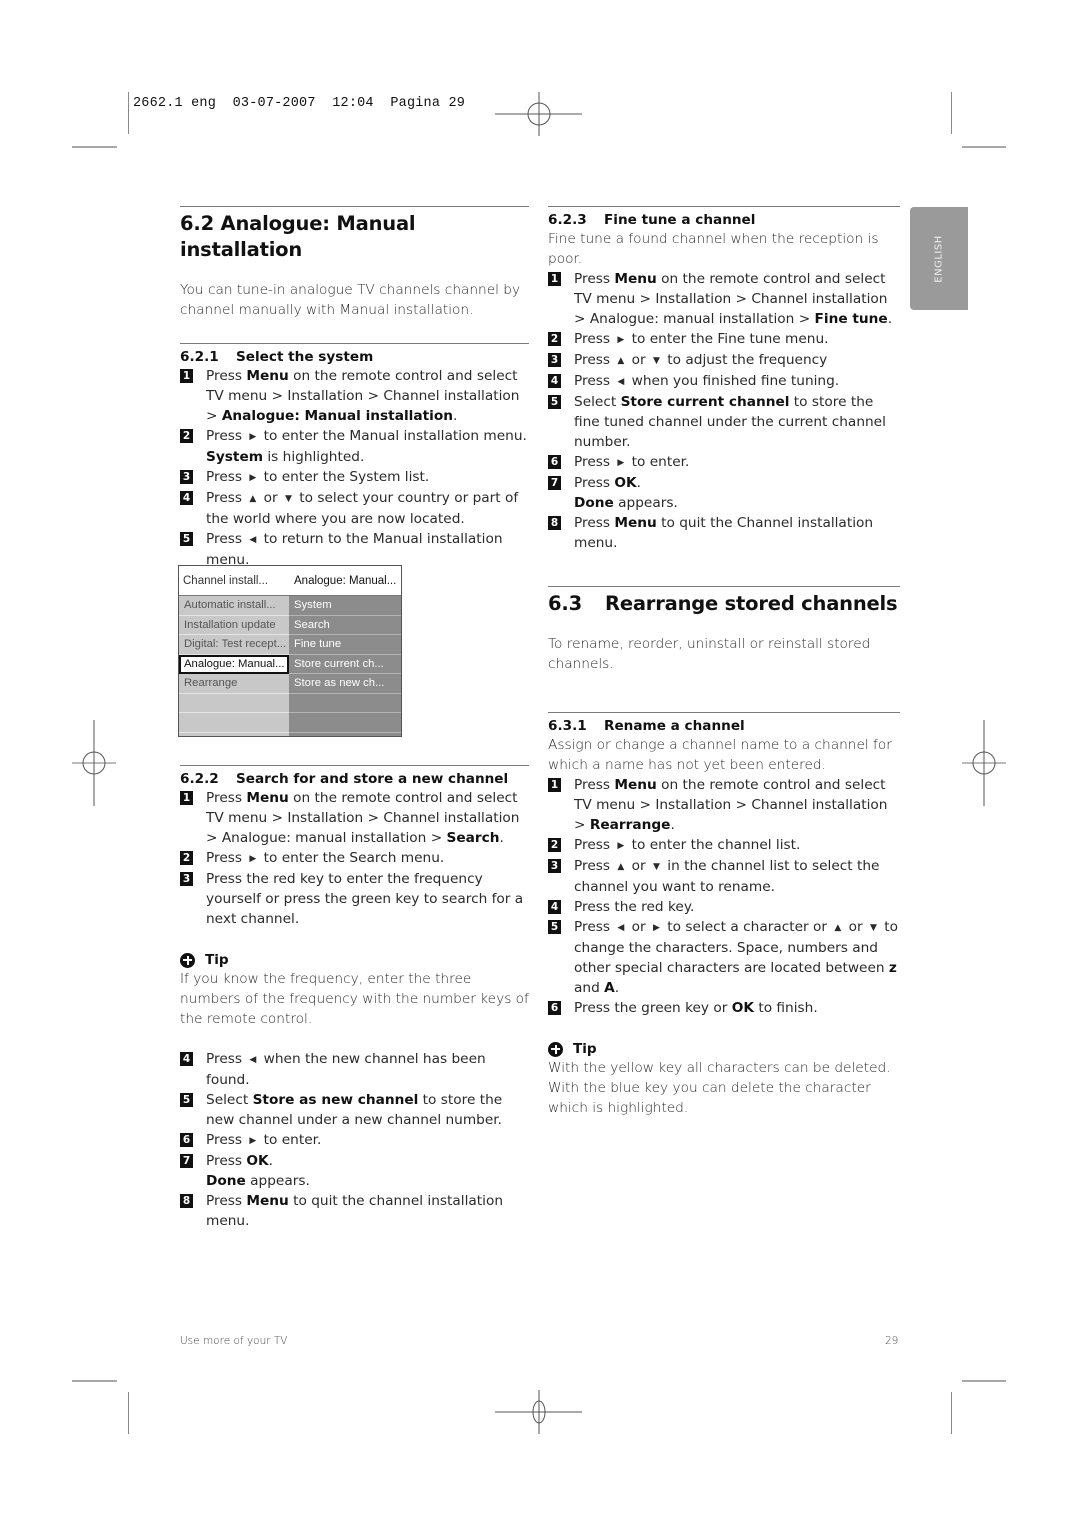 The image size is (1080, 1528). I want to click on arrow-down-icon: ▼, so click(656, 867).